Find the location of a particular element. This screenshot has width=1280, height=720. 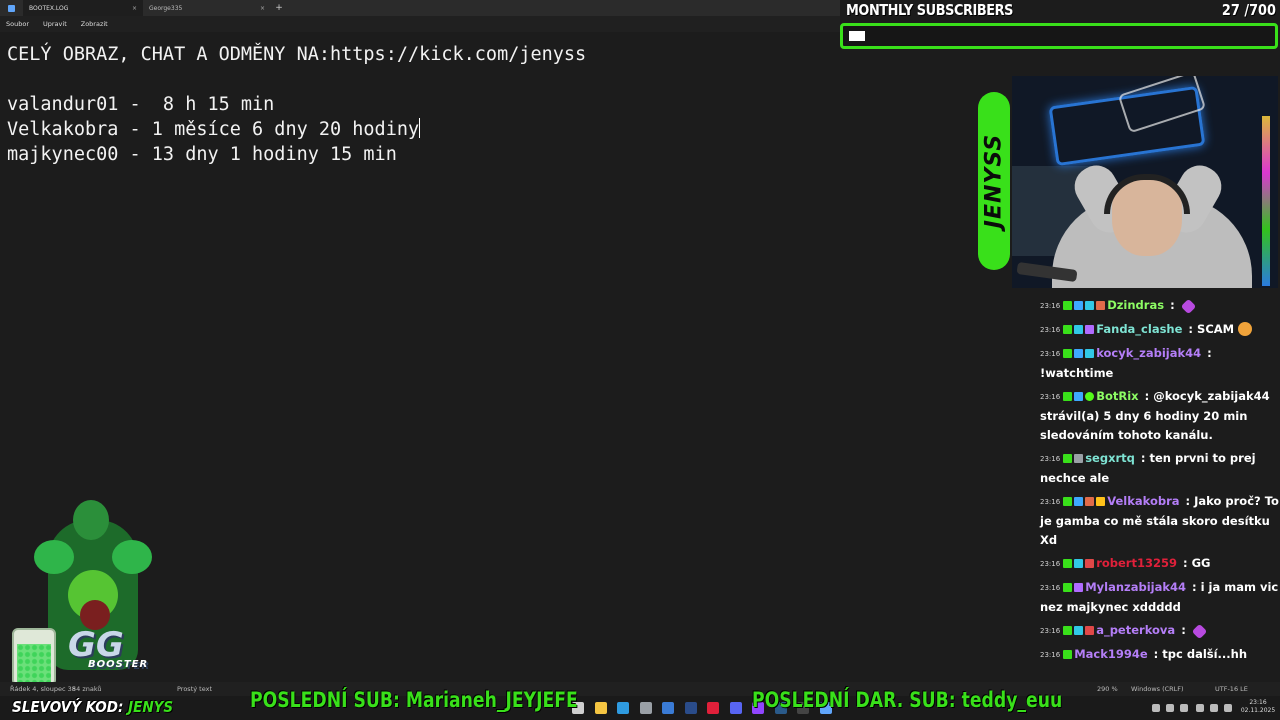

chat-username: robert13259 is located at coordinates (1136, 563).